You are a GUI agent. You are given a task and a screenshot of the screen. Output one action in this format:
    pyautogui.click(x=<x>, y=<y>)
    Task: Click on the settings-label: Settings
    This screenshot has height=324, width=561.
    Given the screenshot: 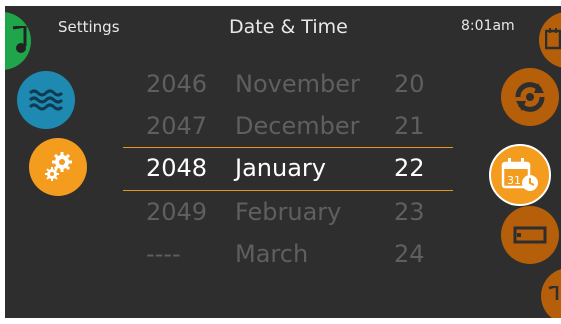 What is the action you would take?
    pyautogui.click(x=89, y=27)
    